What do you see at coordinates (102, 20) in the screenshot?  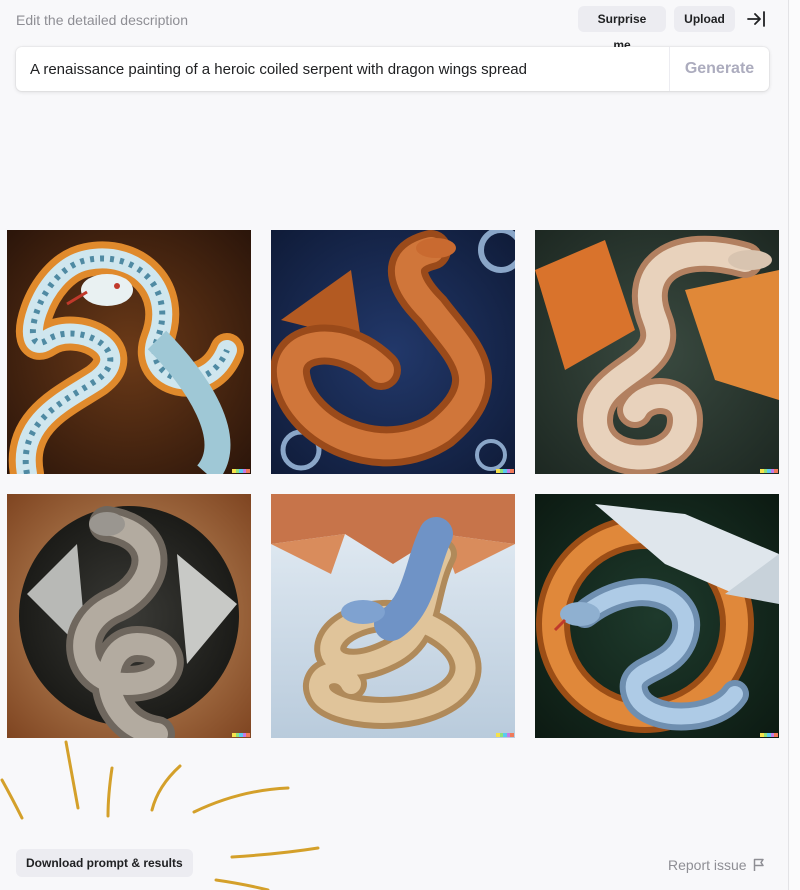 I see `description-hint: Edit the detailed description` at bounding box center [102, 20].